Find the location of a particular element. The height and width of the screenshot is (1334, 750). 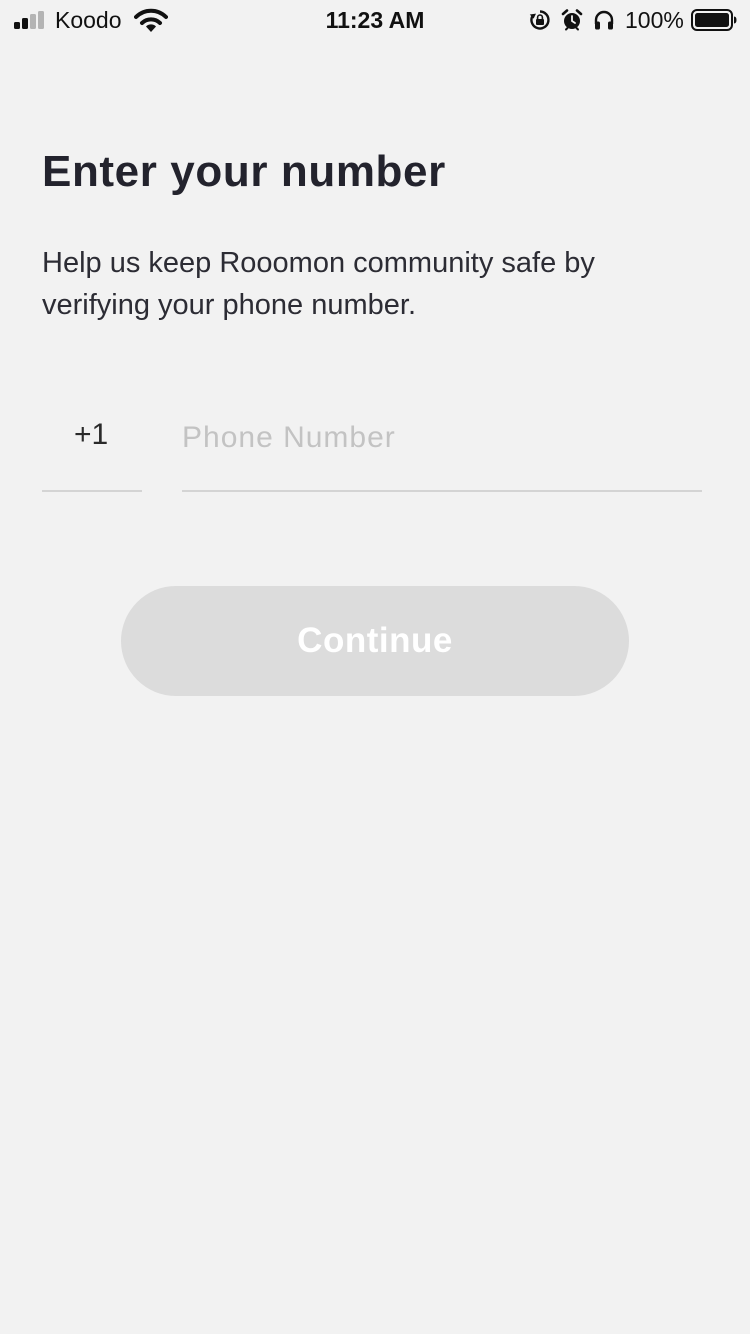

alarm-icon is located at coordinates (572, 20).